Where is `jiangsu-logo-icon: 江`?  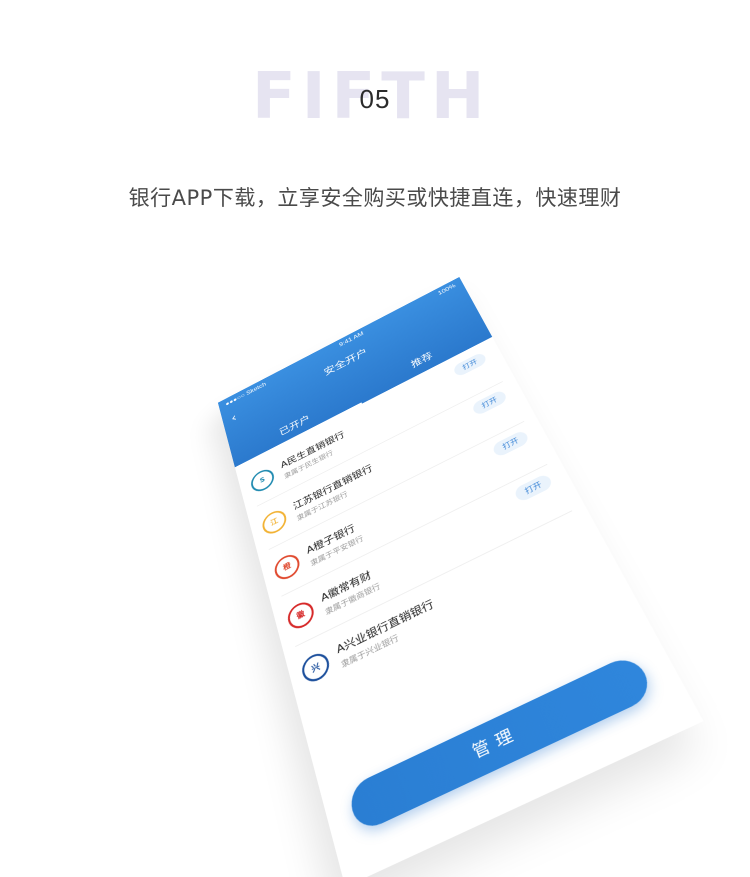 jiangsu-logo-icon: 江 is located at coordinates (274, 521).